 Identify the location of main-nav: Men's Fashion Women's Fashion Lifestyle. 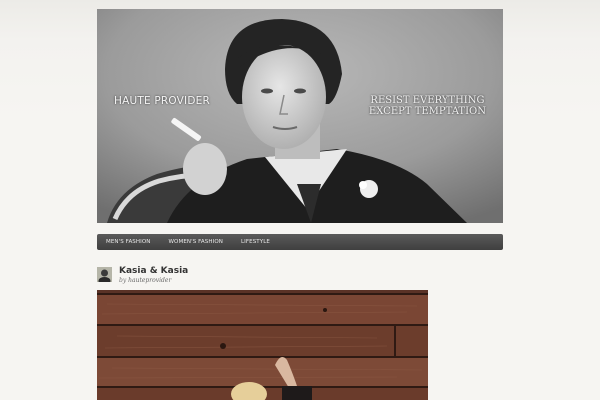
(300, 242).